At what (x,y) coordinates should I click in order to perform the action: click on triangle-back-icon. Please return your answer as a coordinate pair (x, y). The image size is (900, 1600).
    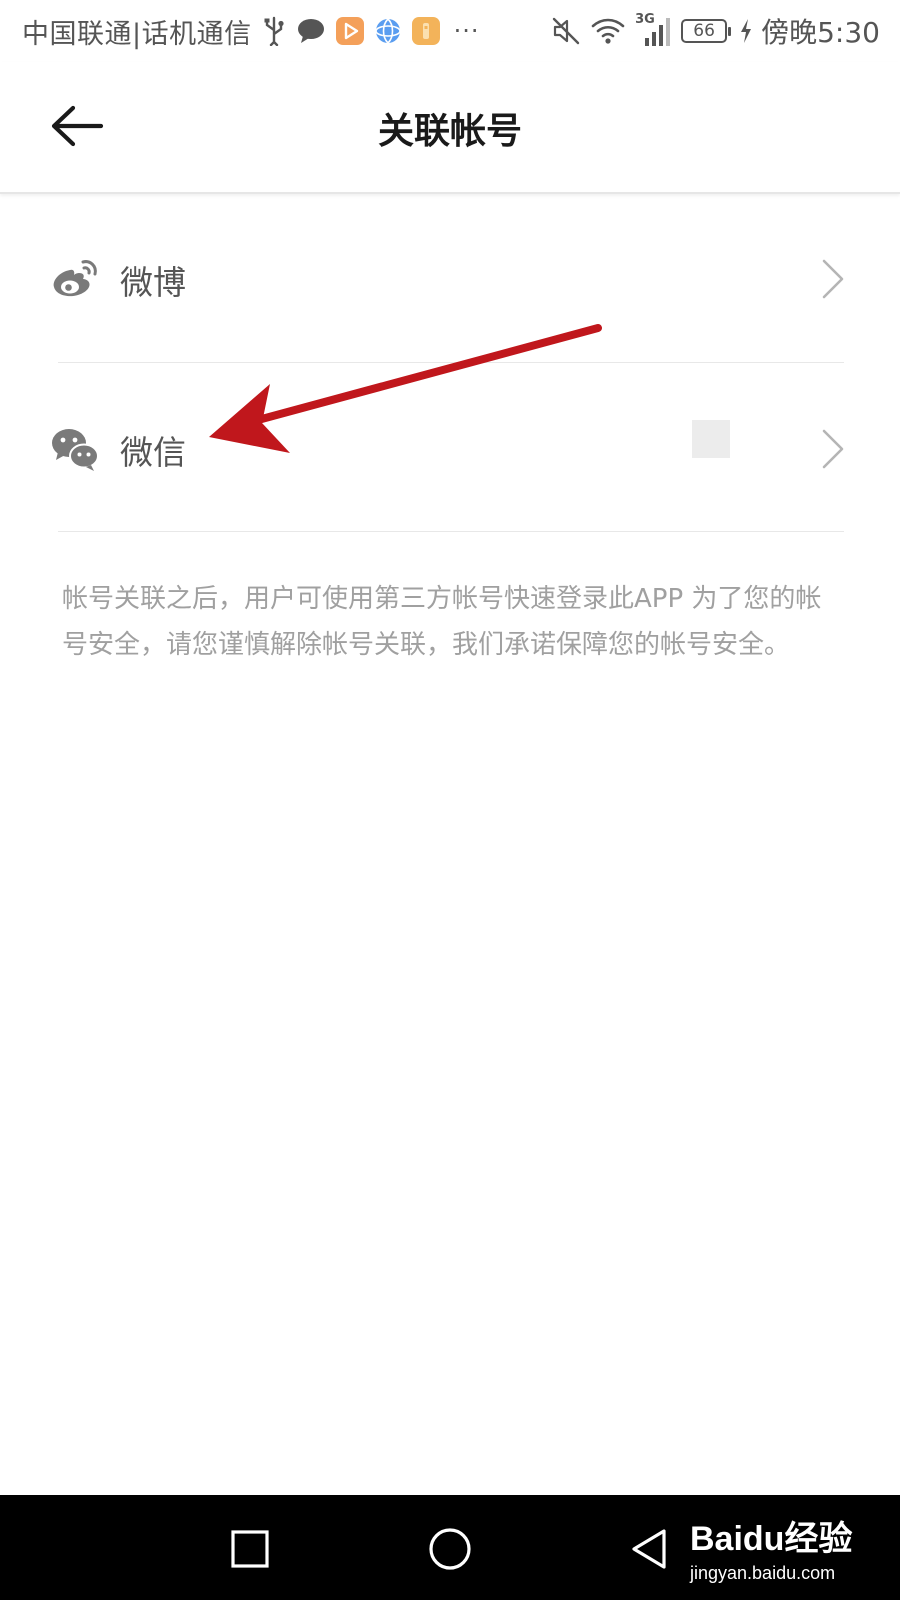
    Looking at the image, I should click on (649, 1549).